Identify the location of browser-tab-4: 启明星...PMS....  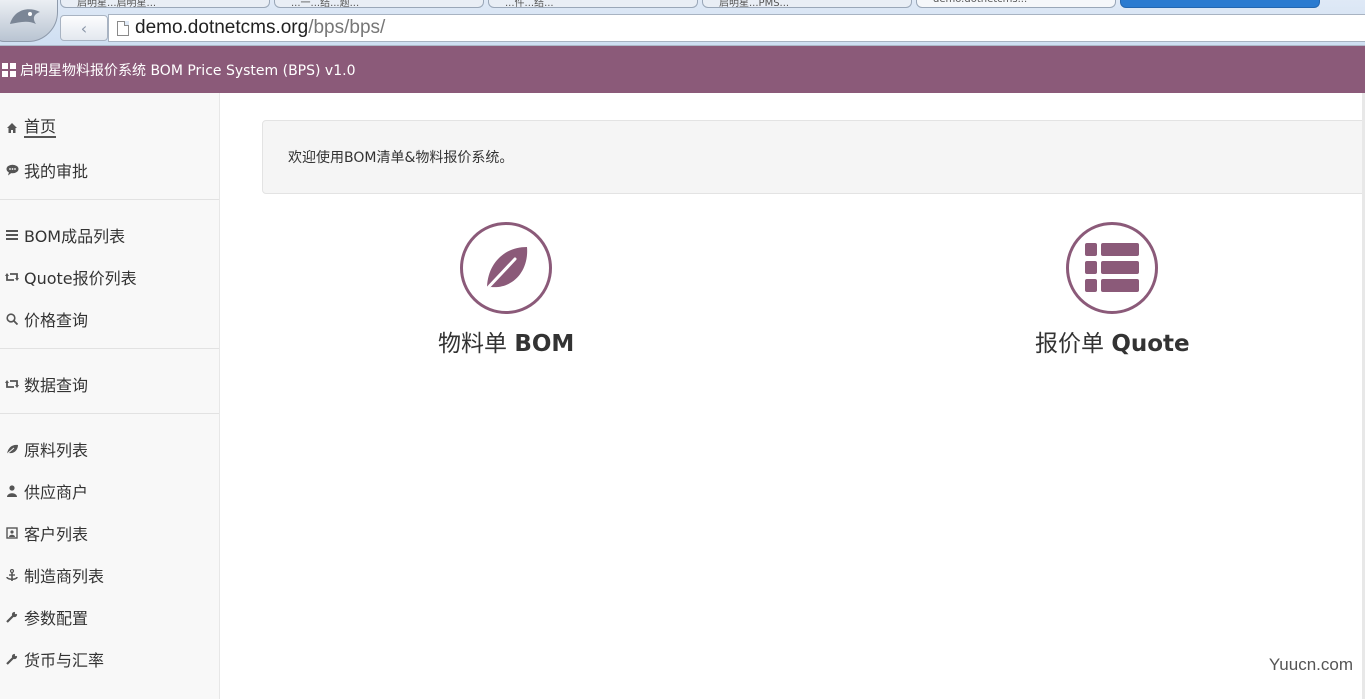
(807, 4).